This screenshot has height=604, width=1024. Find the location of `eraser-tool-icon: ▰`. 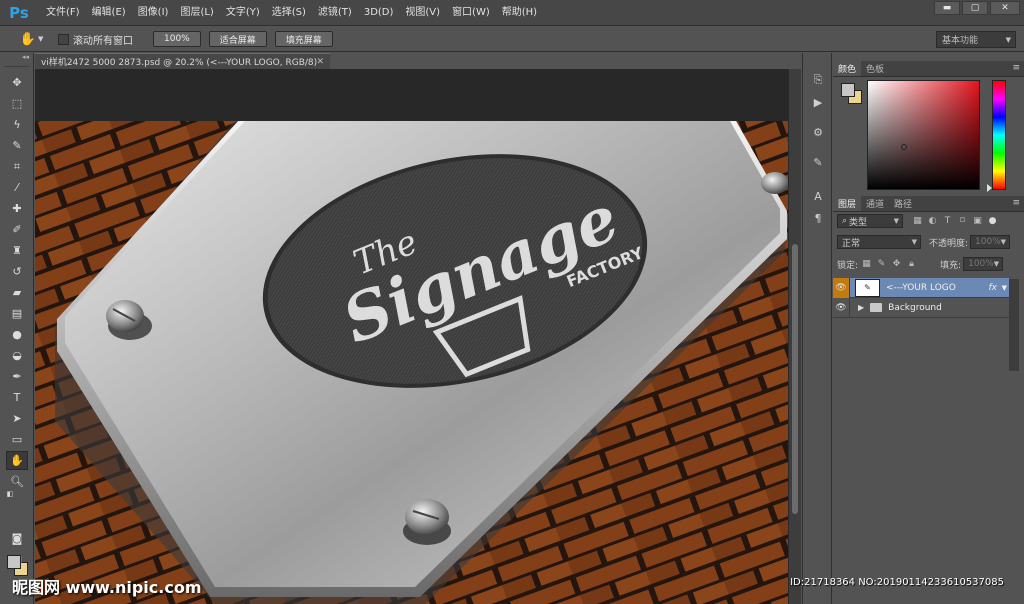

eraser-tool-icon: ▰ is located at coordinates (17, 292).